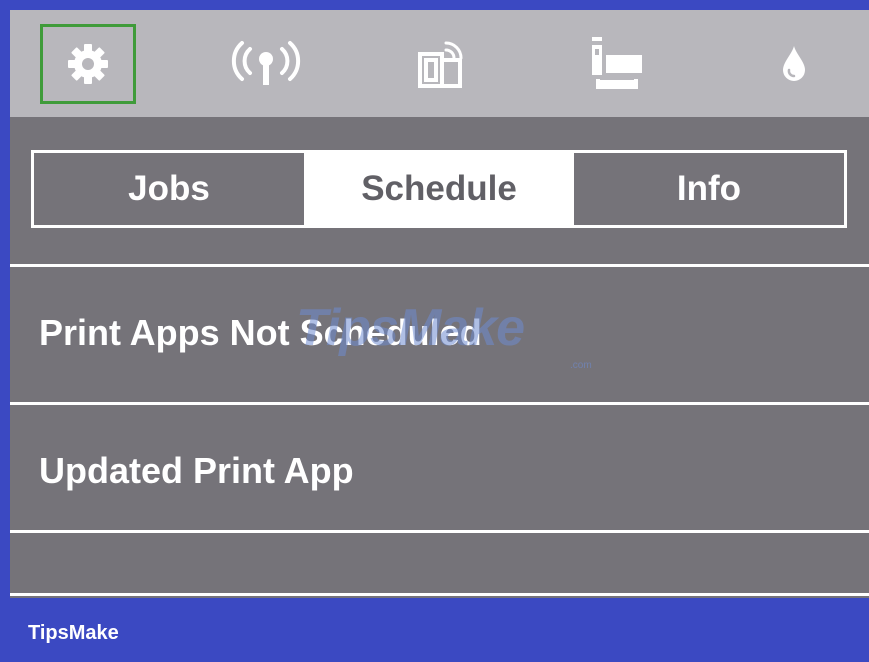  What do you see at coordinates (794, 64) in the screenshot?
I see `ink-drop-icon` at bounding box center [794, 64].